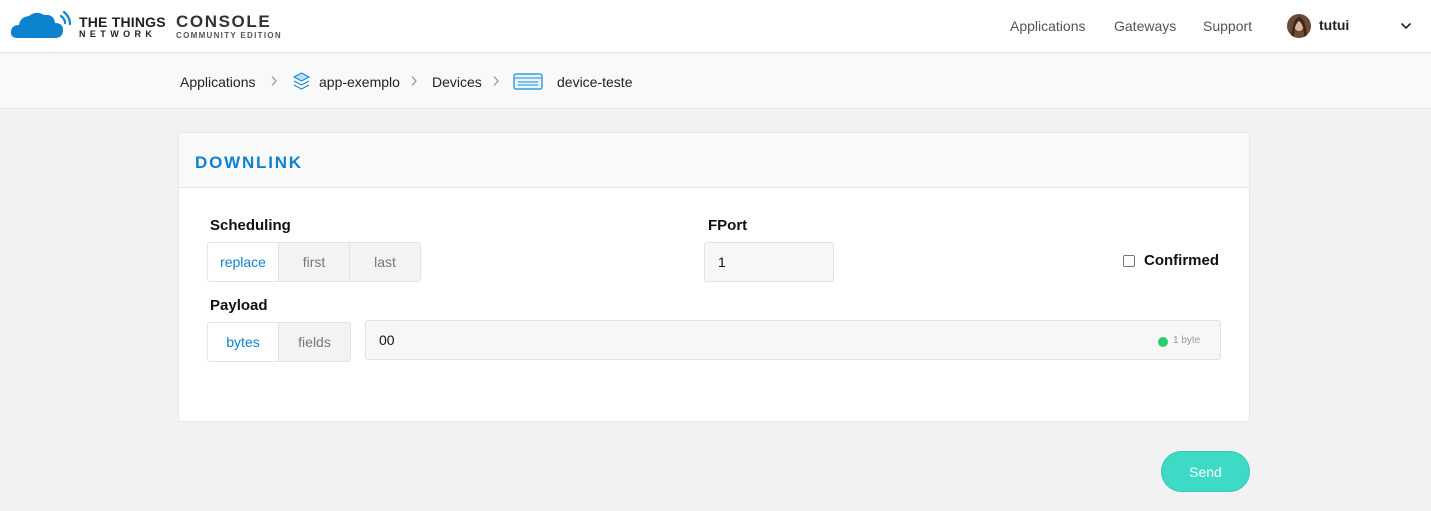  What do you see at coordinates (229, 35) in the screenshot?
I see `edition-label: COMMUNITY EDITION` at bounding box center [229, 35].